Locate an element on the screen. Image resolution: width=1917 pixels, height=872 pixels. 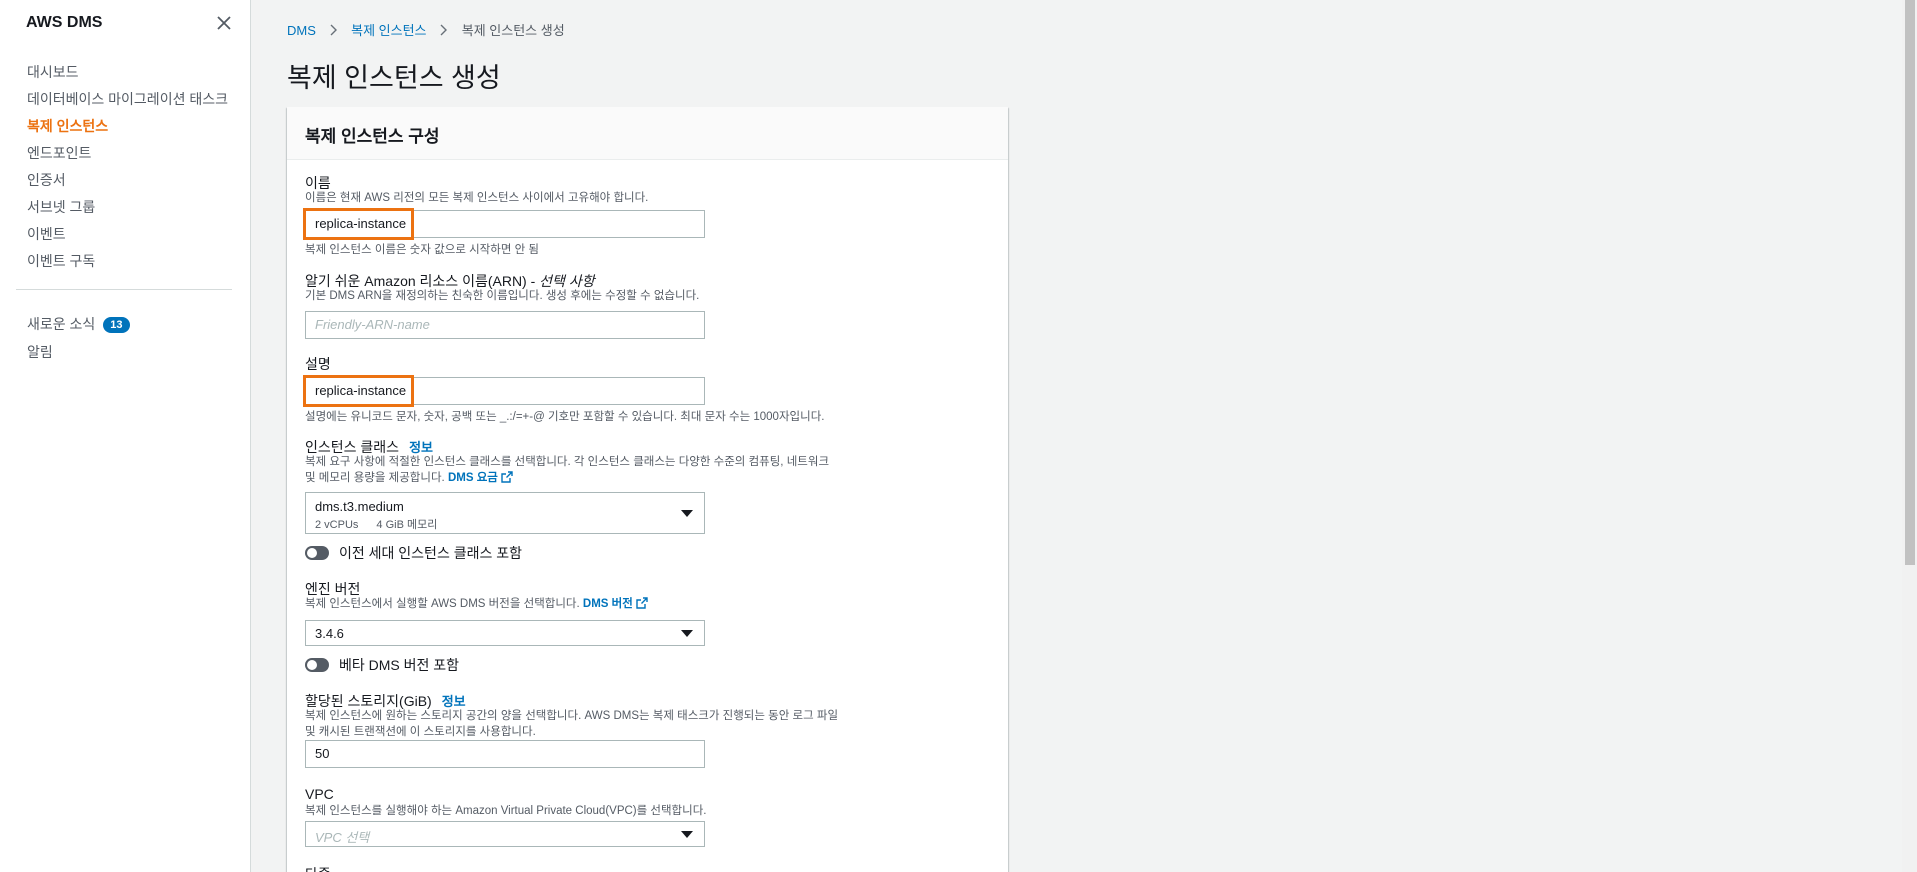
sidebar-item-whats-new: 새로운 소식 13 is located at coordinates (78, 324).